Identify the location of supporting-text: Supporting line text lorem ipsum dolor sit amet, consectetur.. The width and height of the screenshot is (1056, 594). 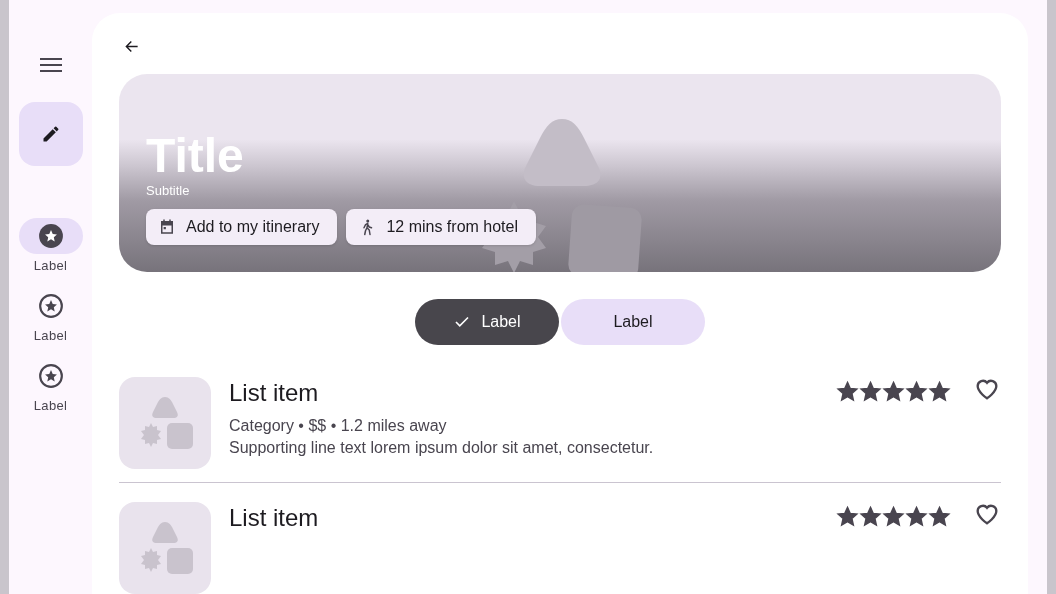
(442, 448).